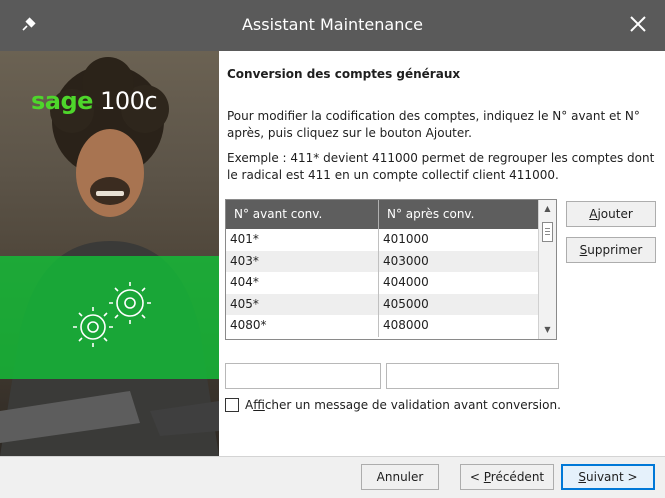 The height and width of the screenshot is (498, 665). I want to click on window-title: Assistant Maintenance, so click(332, 24).